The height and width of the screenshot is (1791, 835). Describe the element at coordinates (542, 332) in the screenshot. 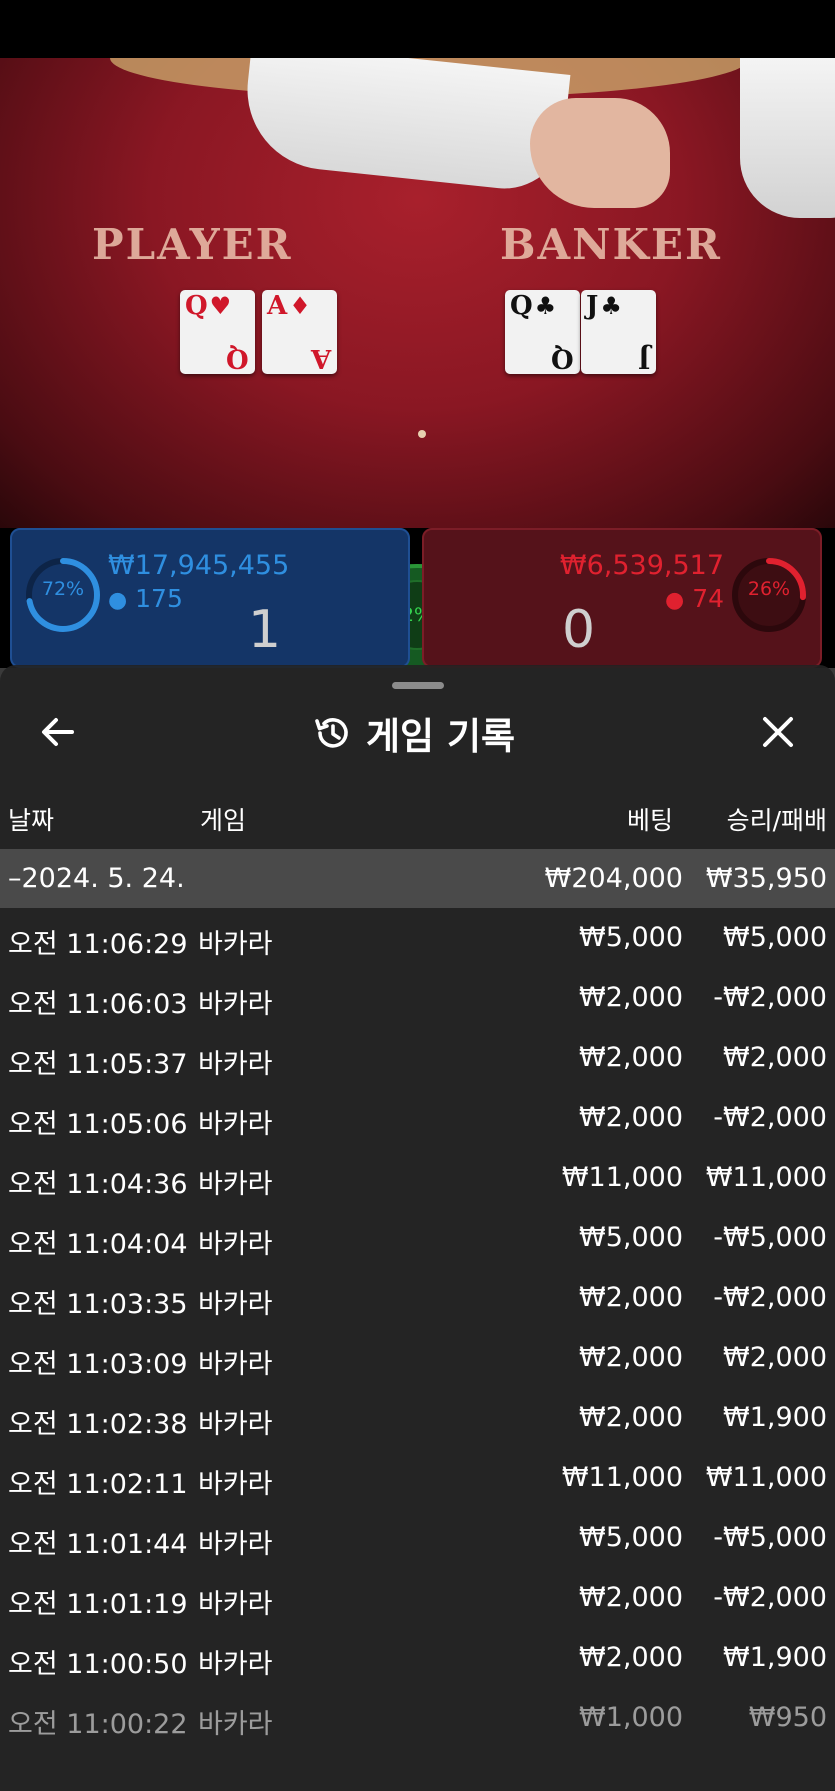

I see `banker-card-1: Q♣ Q` at that location.